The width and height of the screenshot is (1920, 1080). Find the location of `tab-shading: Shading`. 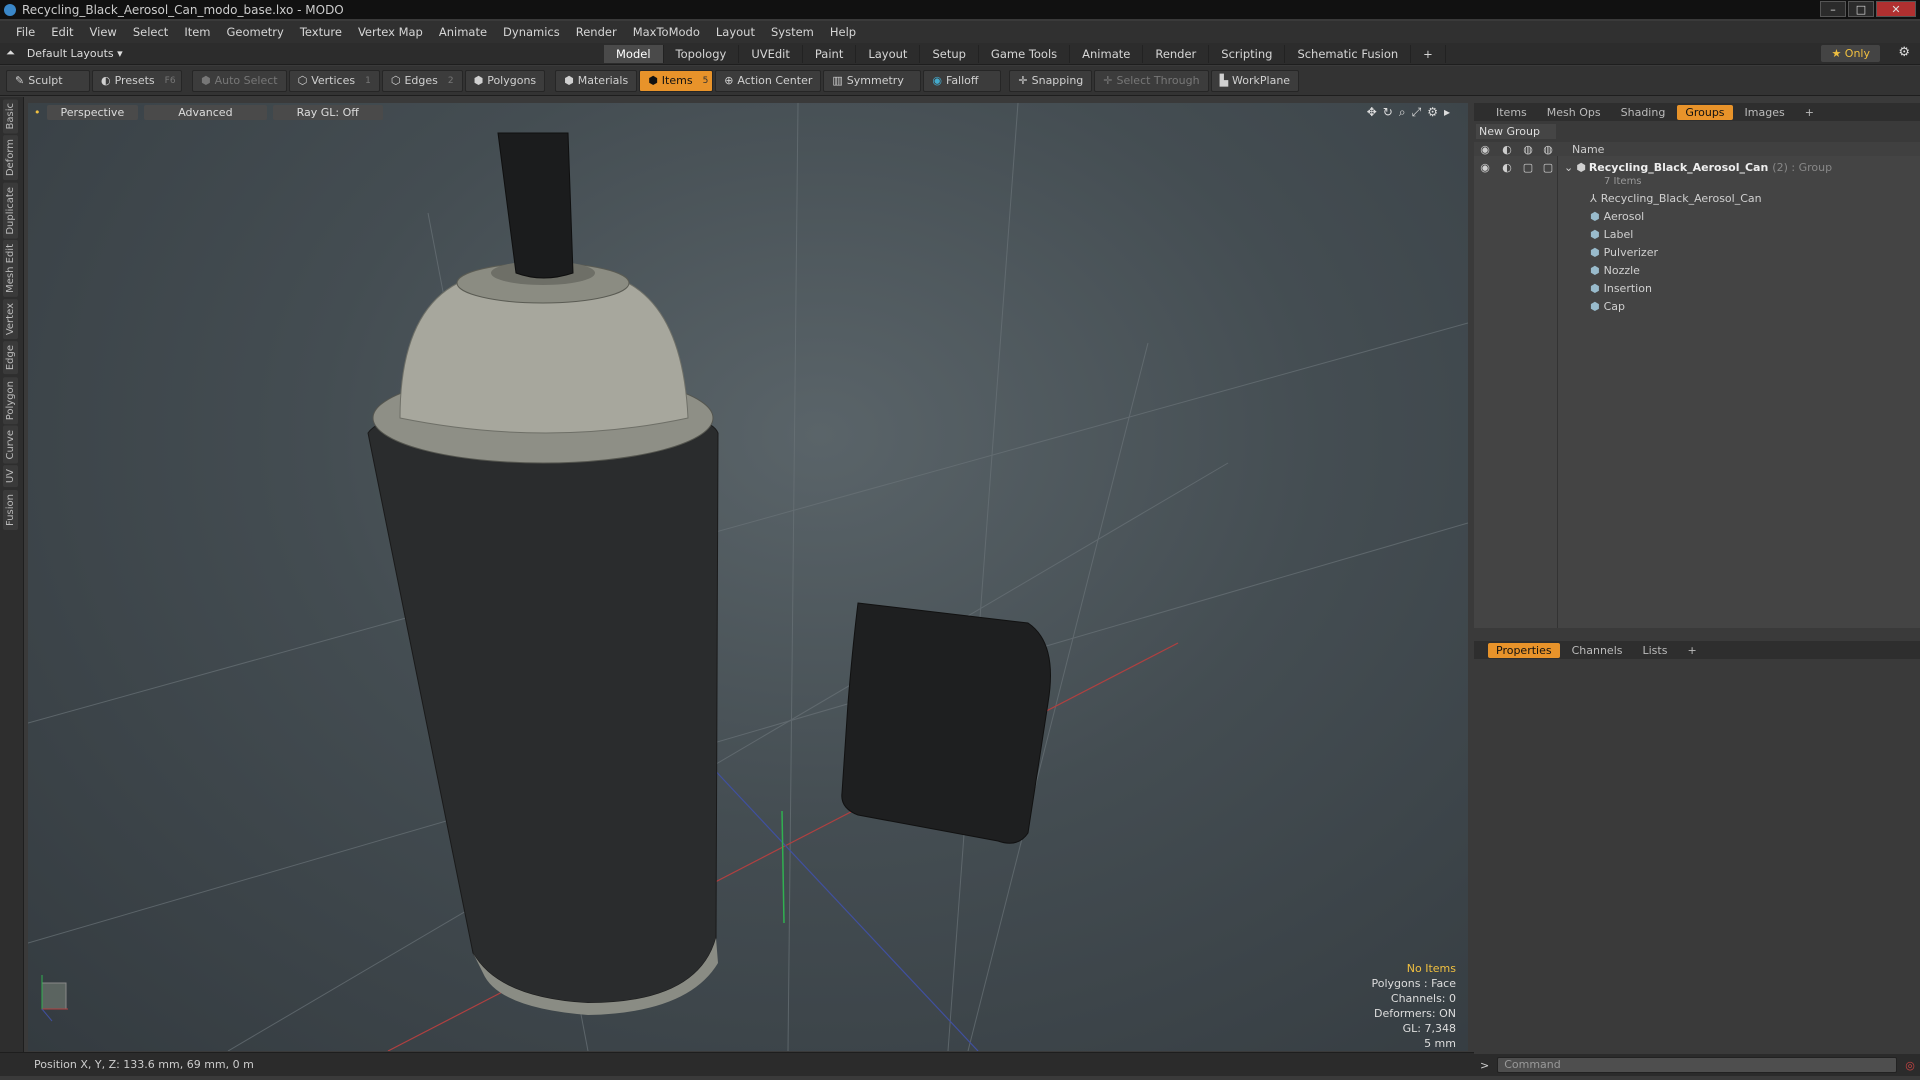

tab-shading: Shading is located at coordinates (1643, 112).